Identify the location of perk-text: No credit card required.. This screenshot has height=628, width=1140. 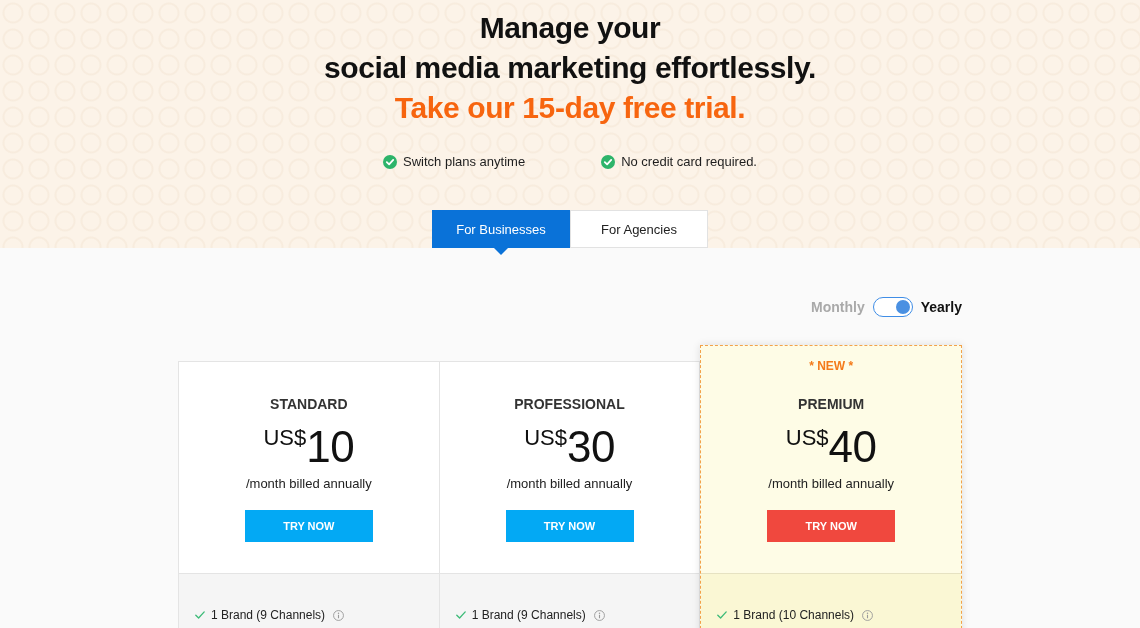
(689, 162).